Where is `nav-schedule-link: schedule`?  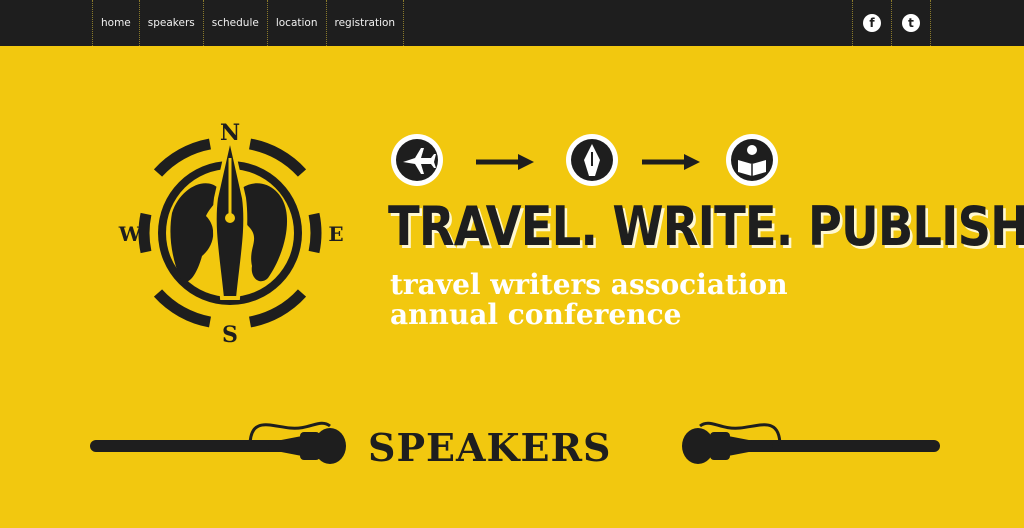 nav-schedule-link: schedule is located at coordinates (234, 23).